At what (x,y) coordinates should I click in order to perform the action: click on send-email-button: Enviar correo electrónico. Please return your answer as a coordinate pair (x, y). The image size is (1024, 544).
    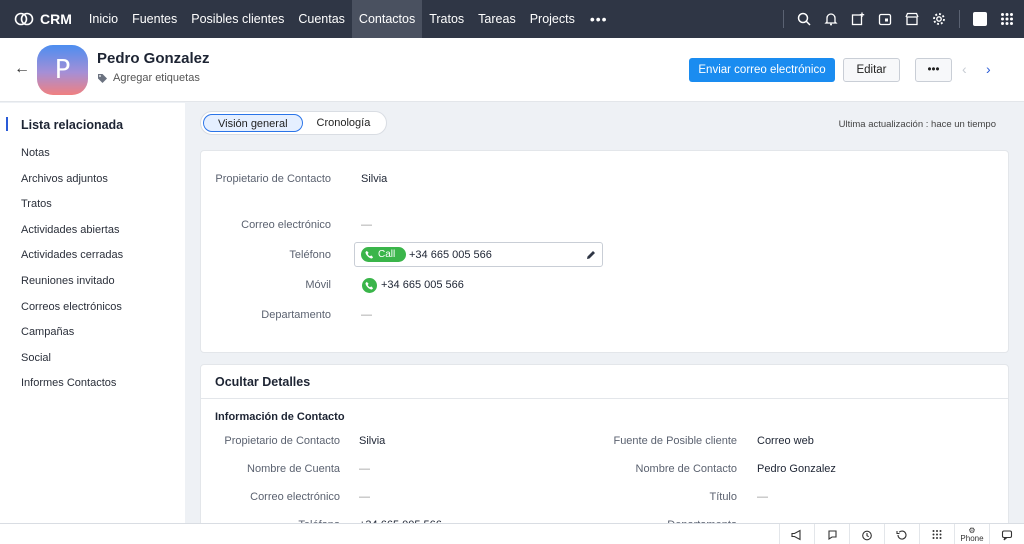
    Looking at the image, I should click on (762, 70).